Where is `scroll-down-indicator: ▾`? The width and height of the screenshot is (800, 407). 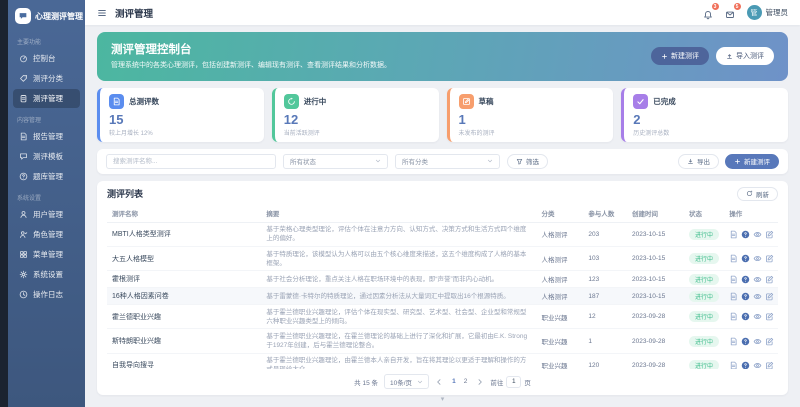 scroll-down-indicator: ▾ is located at coordinates (442, 400).